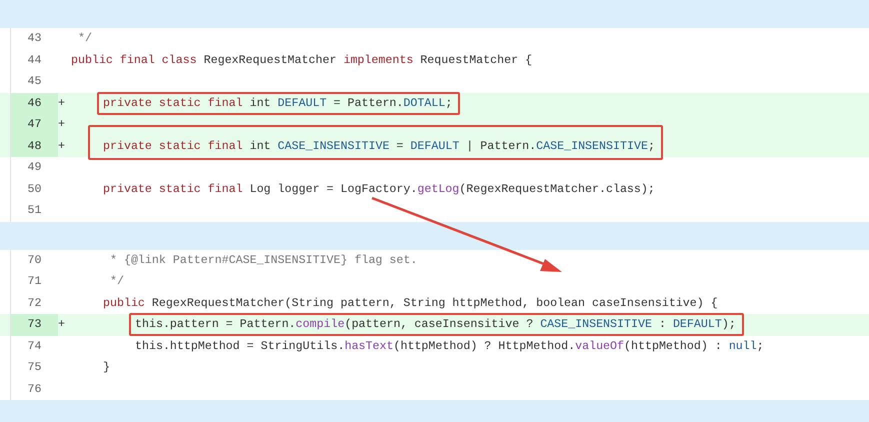 The width and height of the screenshot is (869, 422). Describe the element at coordinates (263, 260) in the screenshot. I see `code-text: * {@link Pattern#CASE_INSENSITIVE} flag set.` at that location.